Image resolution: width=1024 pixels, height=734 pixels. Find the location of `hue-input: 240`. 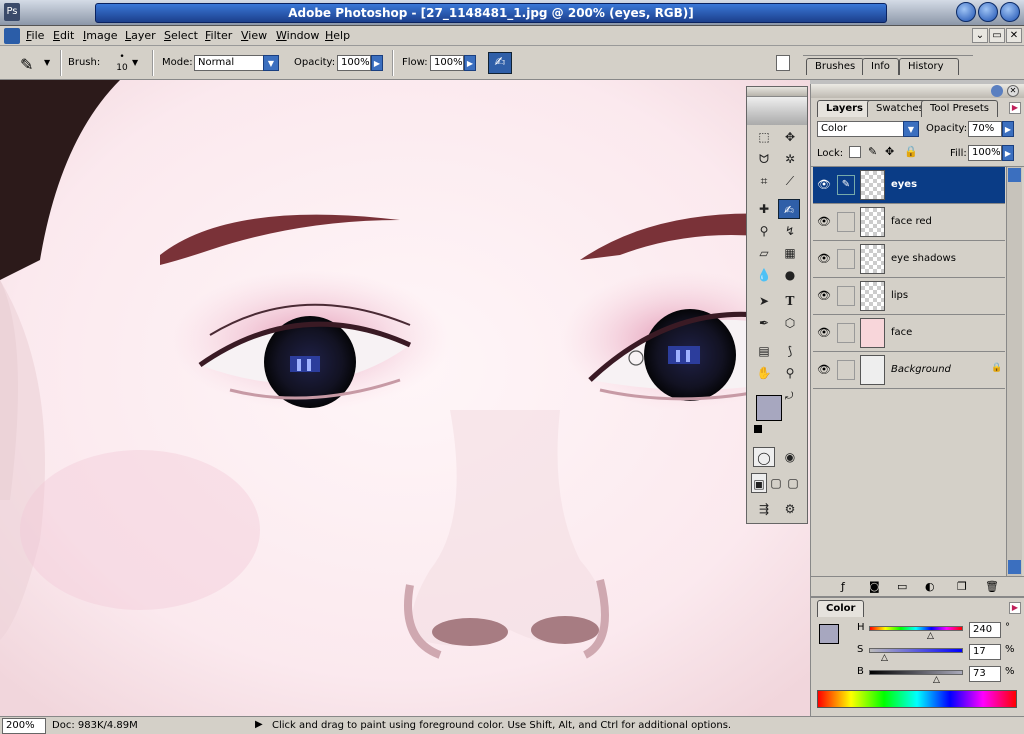

hue-input: 240 is located at coordinates (985, 630).